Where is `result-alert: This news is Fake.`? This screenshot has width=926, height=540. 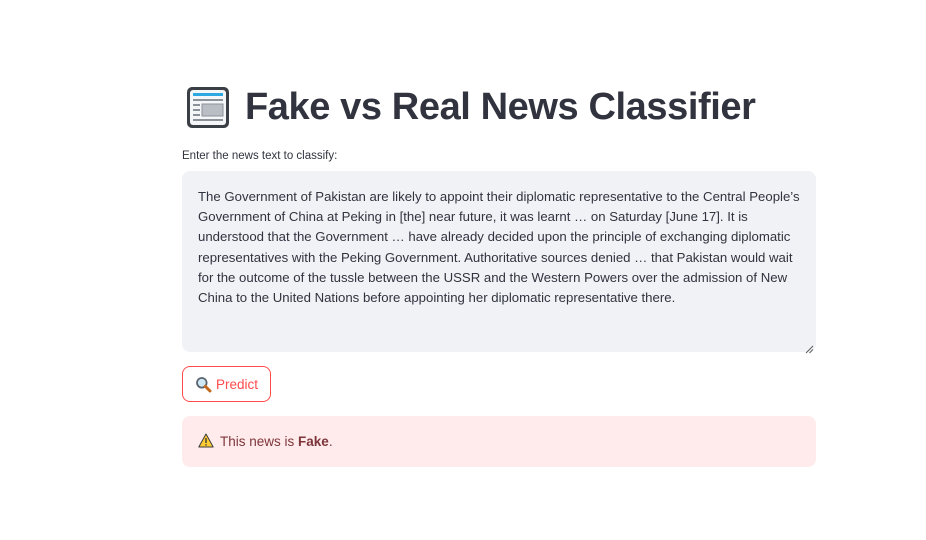
result-alert: This news is Fake. is located at coordinates (499, 441).